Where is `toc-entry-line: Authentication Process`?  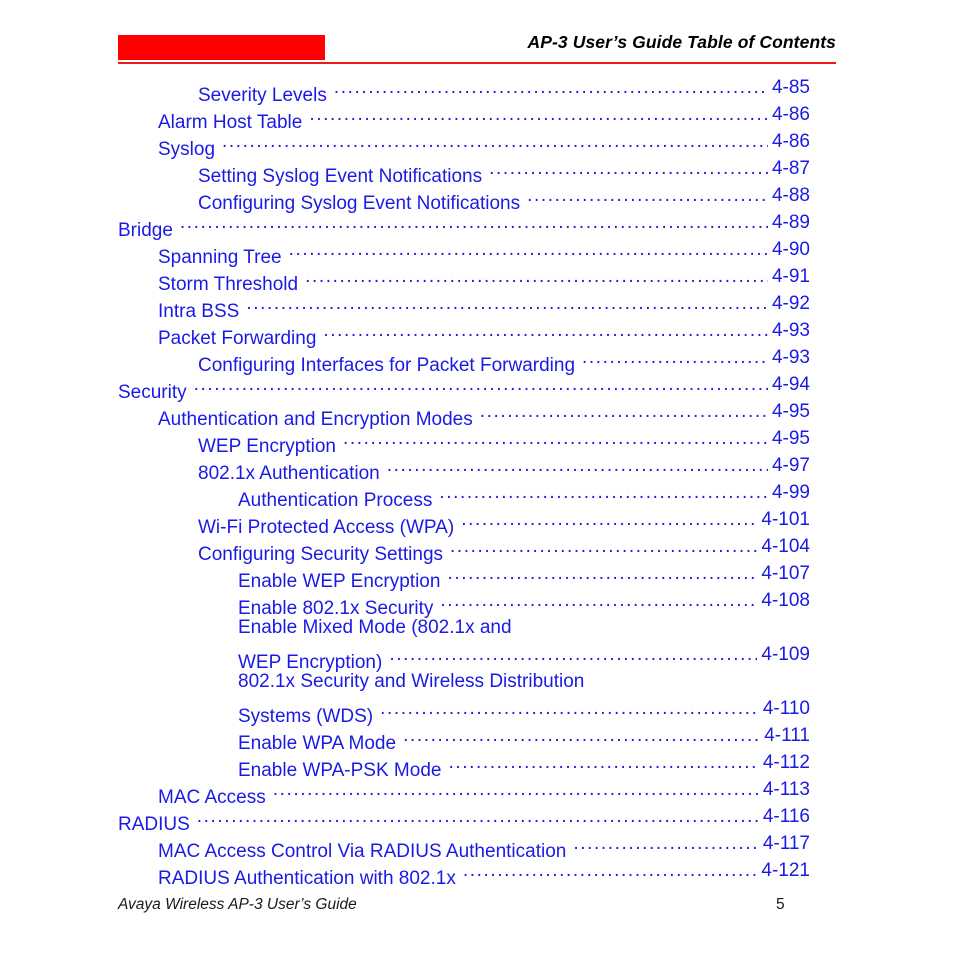
toc-entry-line: Authentication Process is located at coordinates (503, 495).